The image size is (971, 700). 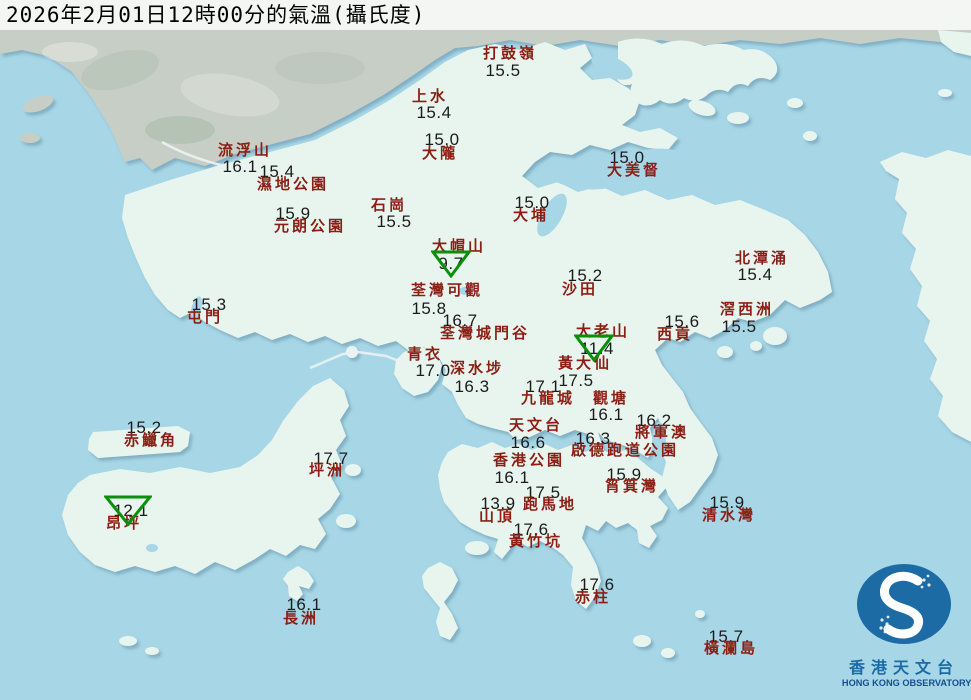 I want to click on station-value: 17.0, so click(x=433, y=370).